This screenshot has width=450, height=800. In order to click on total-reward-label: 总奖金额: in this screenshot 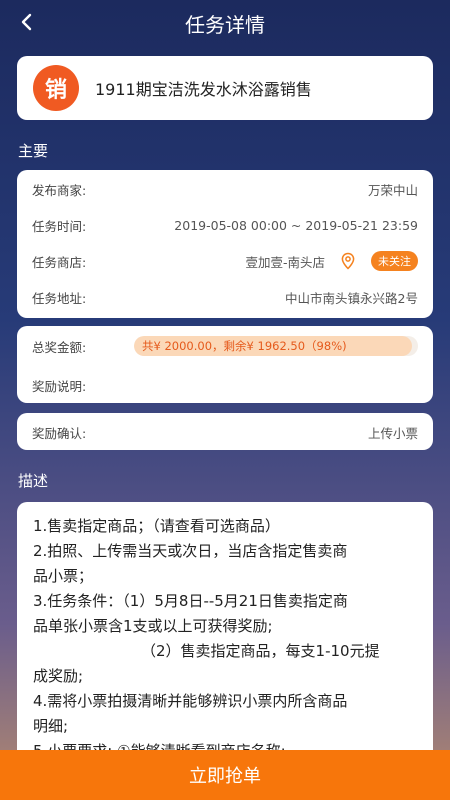, I will do `click(59, 347)`.